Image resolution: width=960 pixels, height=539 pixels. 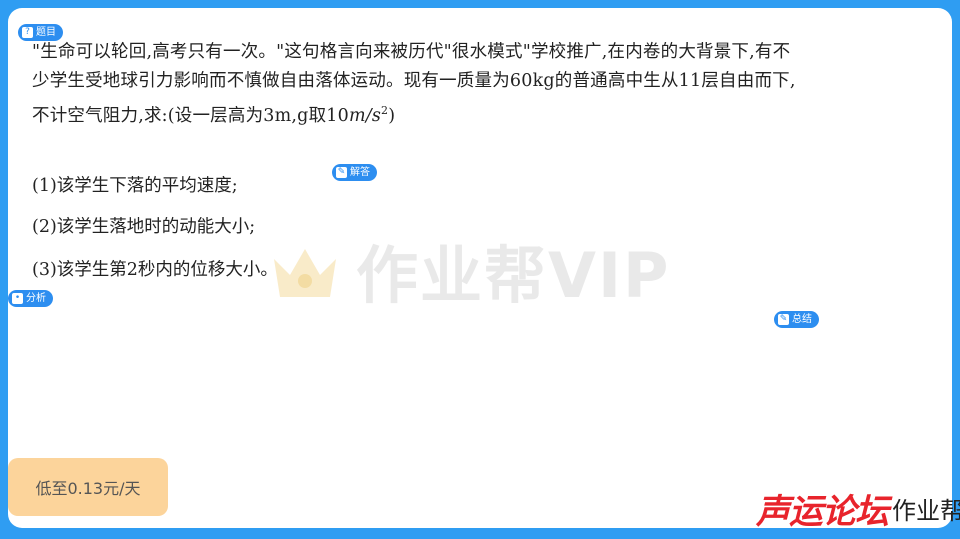 What do you see at coordinates (144, 227) in the screenshot?
I see `sub-question-2: (2)该学生落地时的动能大小;` at bounding box center [144, 227].